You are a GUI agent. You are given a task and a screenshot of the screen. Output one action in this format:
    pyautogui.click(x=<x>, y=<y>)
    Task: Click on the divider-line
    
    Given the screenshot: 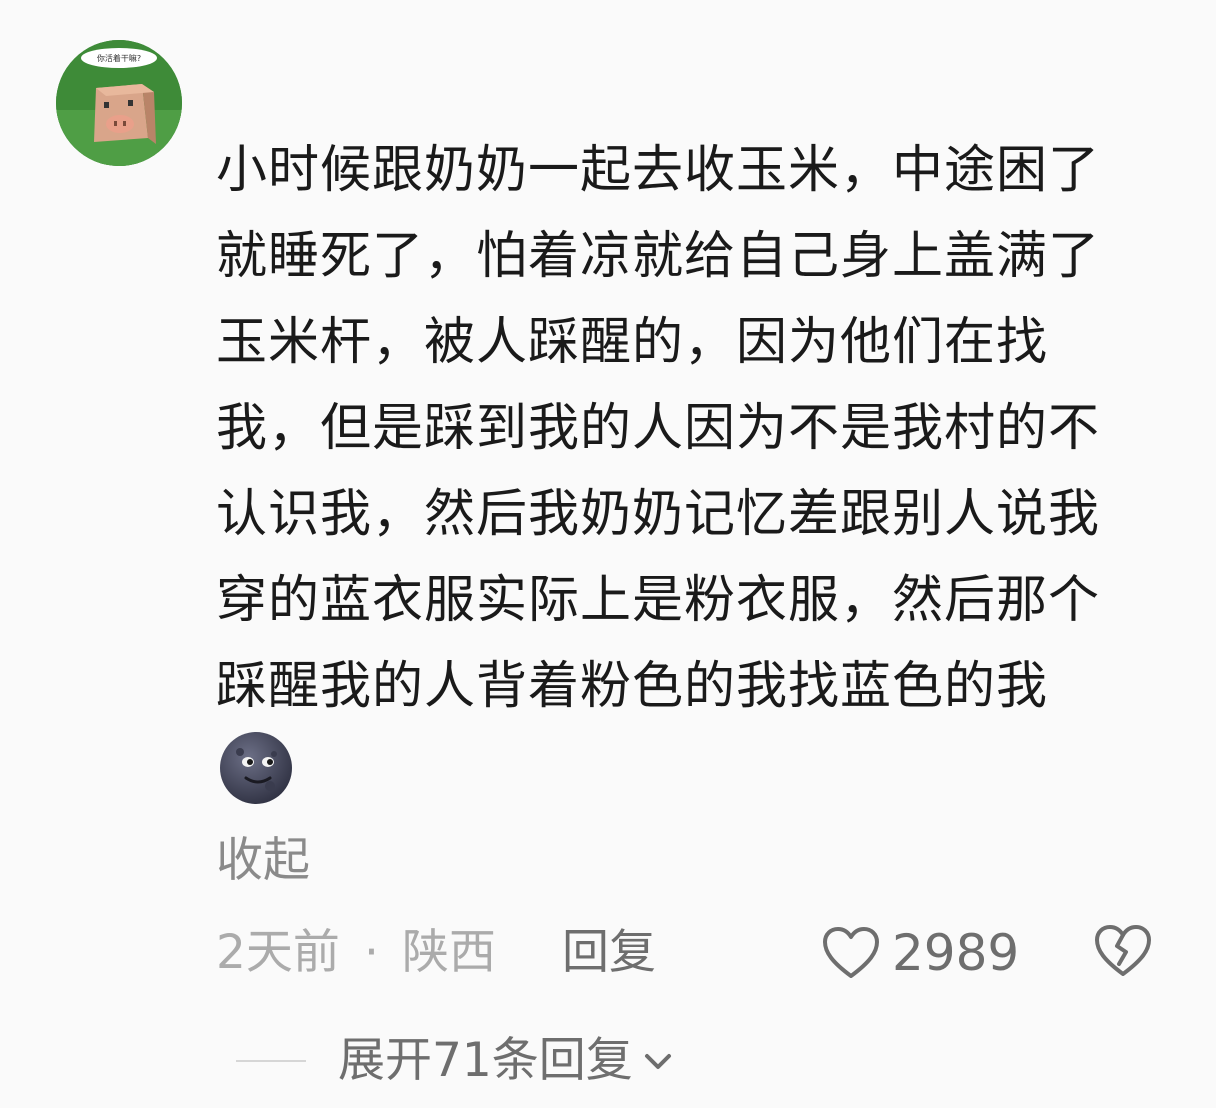 What is the action you would take?
    pyautogui.click(x=271, y=1061)
    